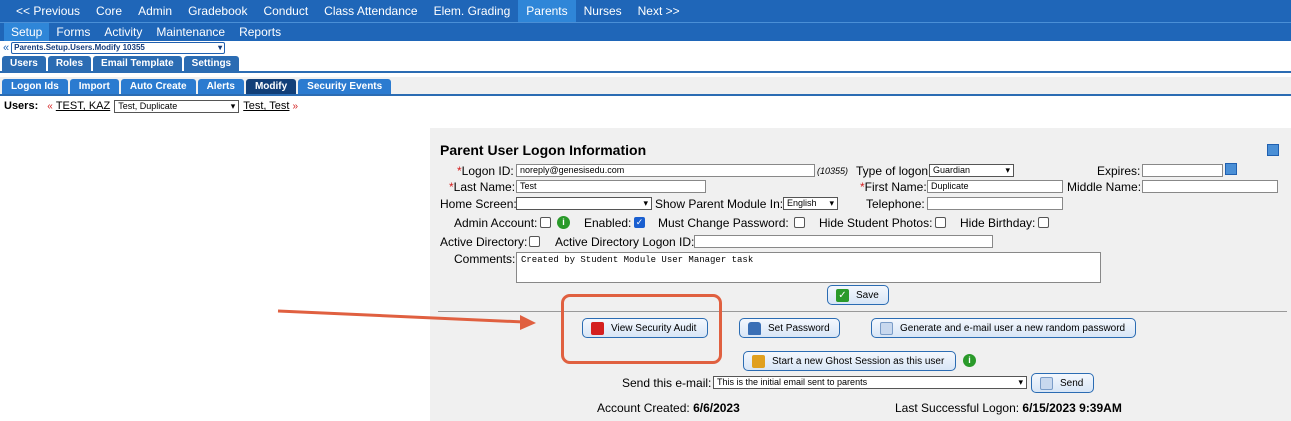  I want to click on arrow-head, so click(528, 322).